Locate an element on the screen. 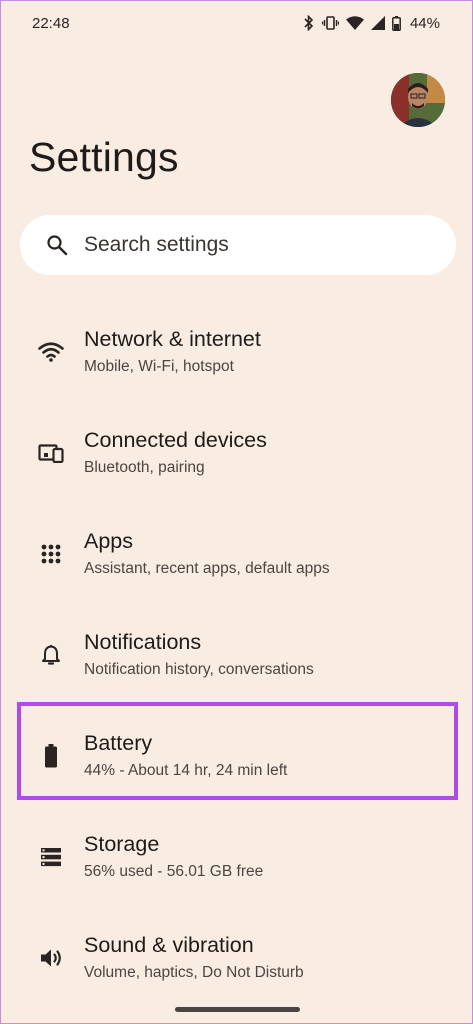  bluetooth-icon is located at coordinates (309, 23).